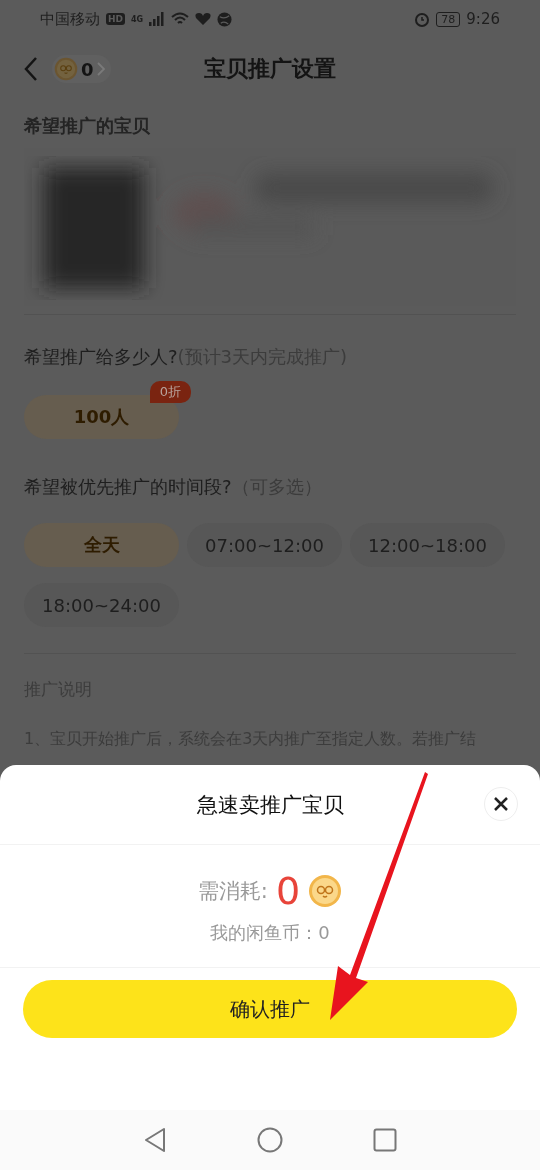 This screenshot has height=1170, width=540. I want to click on wifi-icon, so click(180, 19).